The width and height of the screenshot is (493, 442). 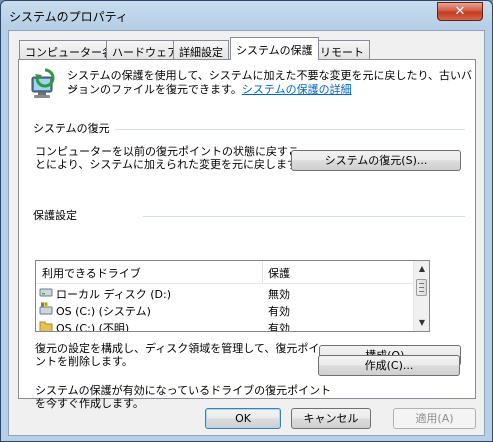 I want to click on folder-drive-icon, so click(x=46, y=326).